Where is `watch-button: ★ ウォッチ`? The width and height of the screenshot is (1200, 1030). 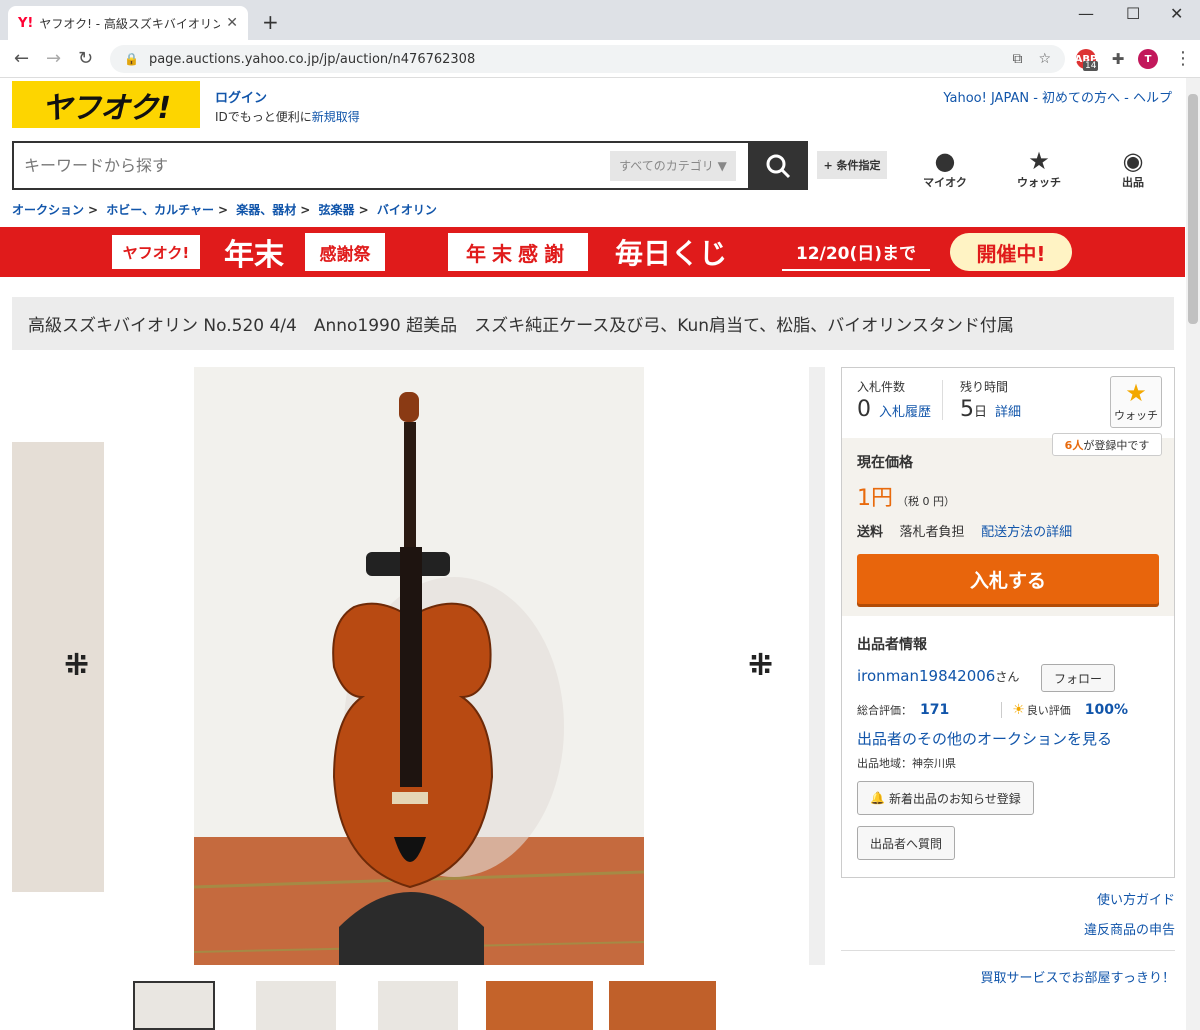
watch-button: ★ ウォッチ is located at coordinates (1136, 402).